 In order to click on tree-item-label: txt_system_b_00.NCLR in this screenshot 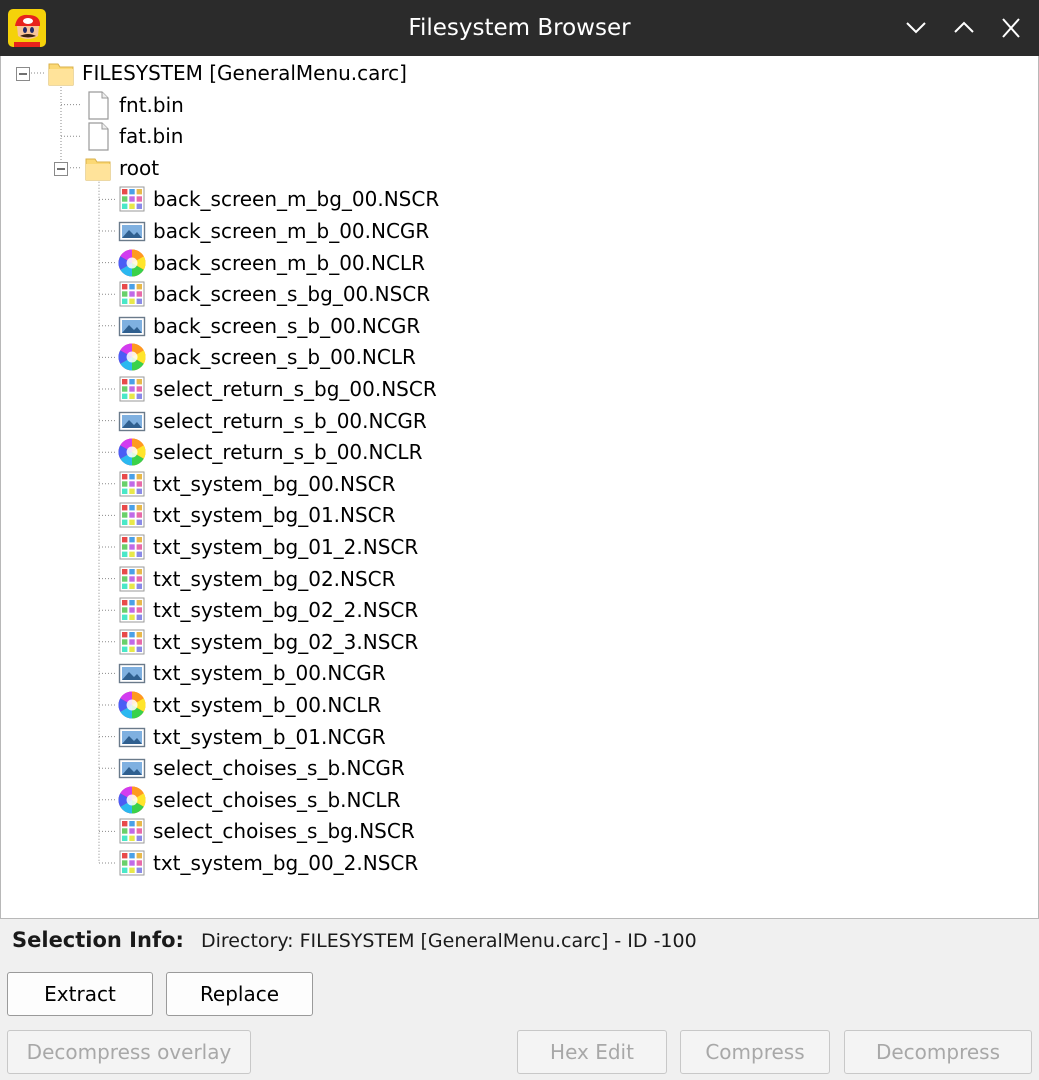, I will do `click(267, 705)`.